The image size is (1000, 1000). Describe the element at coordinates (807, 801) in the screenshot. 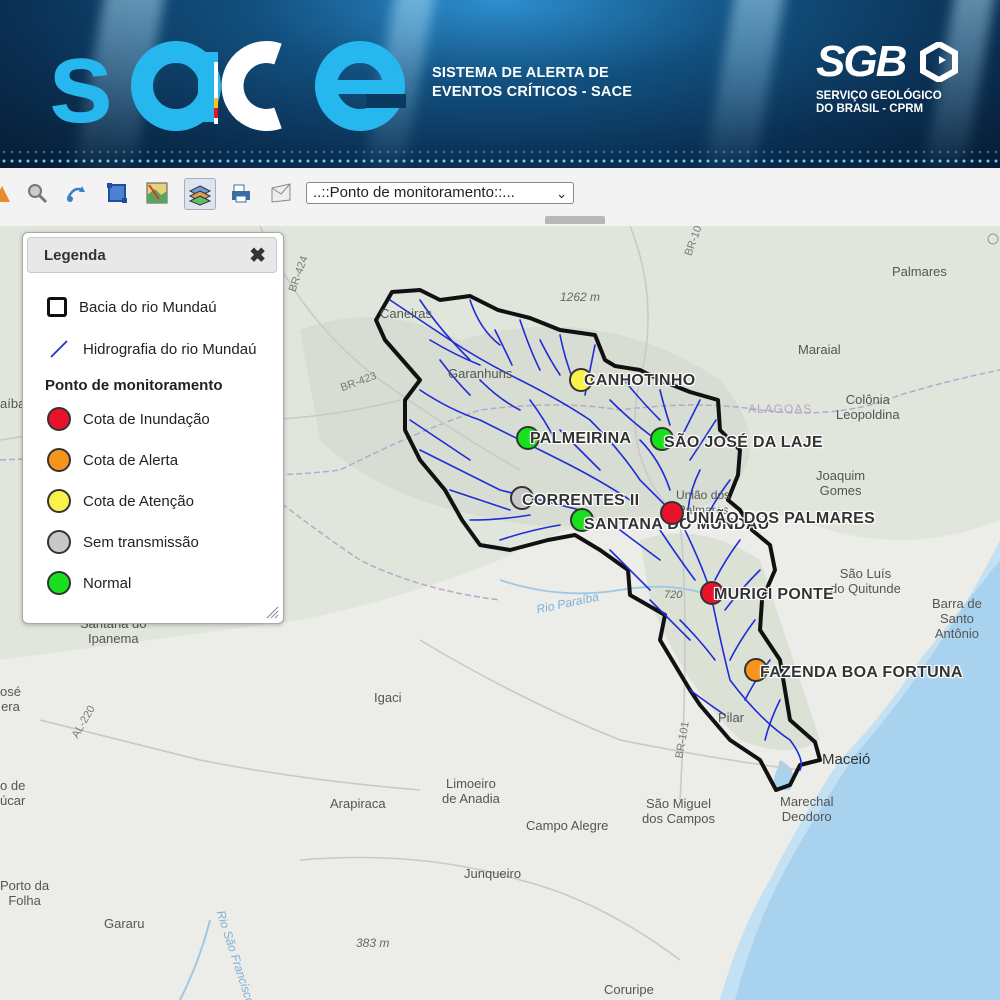

I see `place-line: Marechal` at that location.